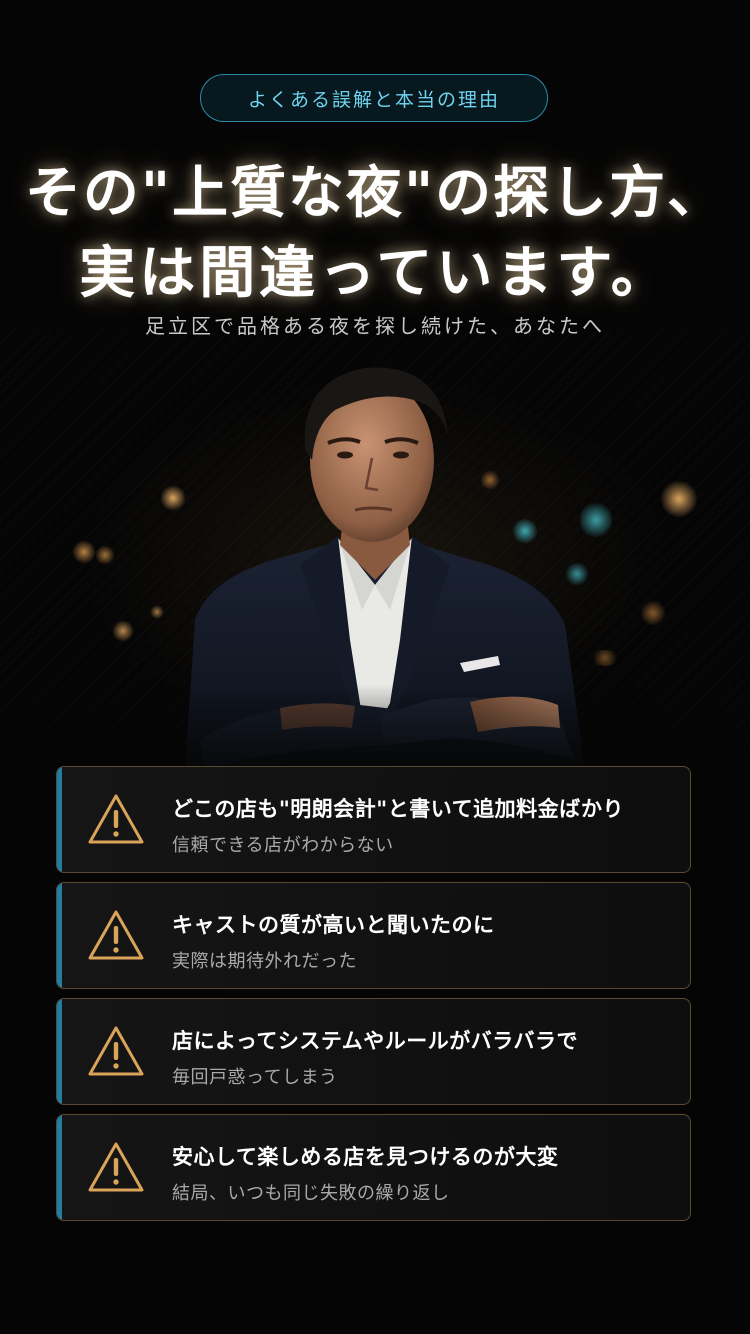 The height and width of the screenshot is (1334, 750). I want to click on problem-card: 安心して楽しめる店を見つけるのが大変 結局、いつも同じ失敗の繰り返し, so click(373, 1167).